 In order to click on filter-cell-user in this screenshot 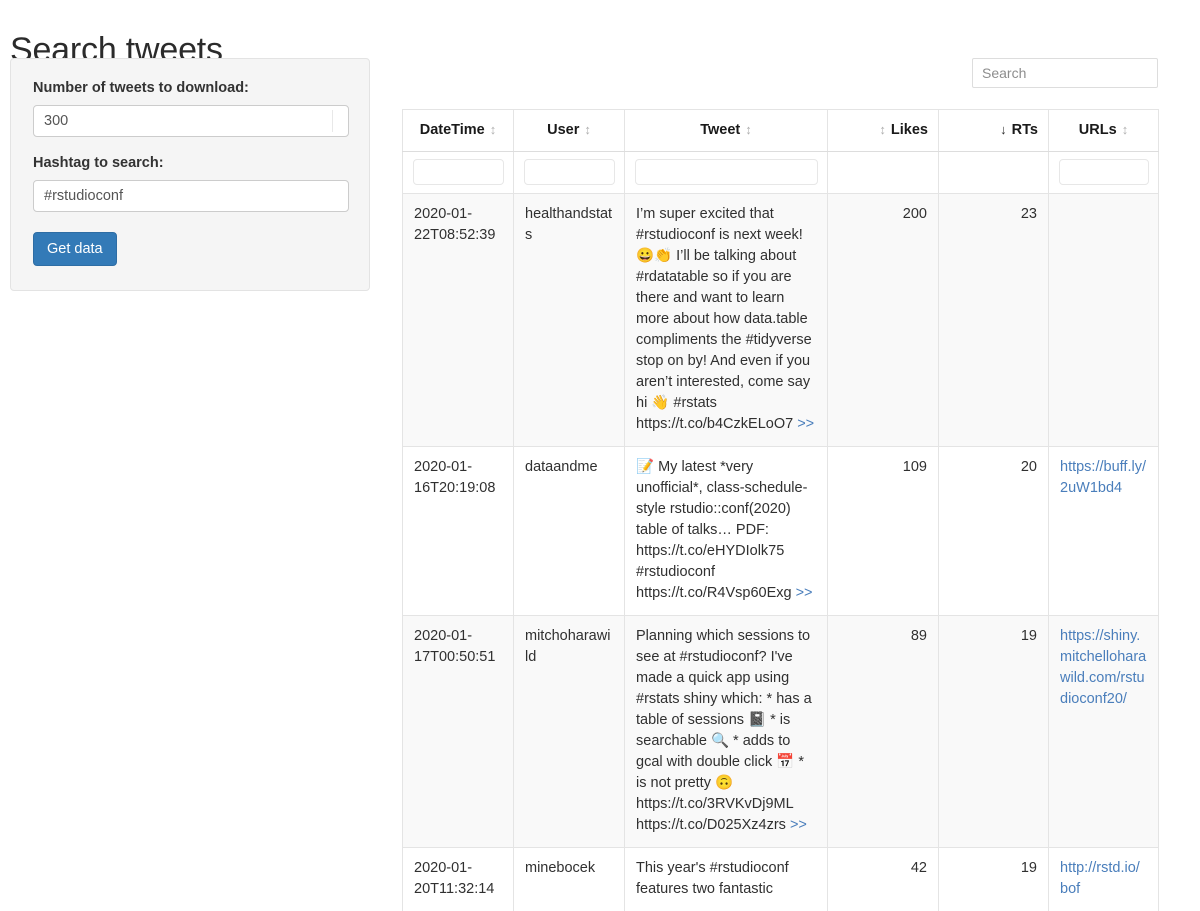, I will do `click(569, 172)`.